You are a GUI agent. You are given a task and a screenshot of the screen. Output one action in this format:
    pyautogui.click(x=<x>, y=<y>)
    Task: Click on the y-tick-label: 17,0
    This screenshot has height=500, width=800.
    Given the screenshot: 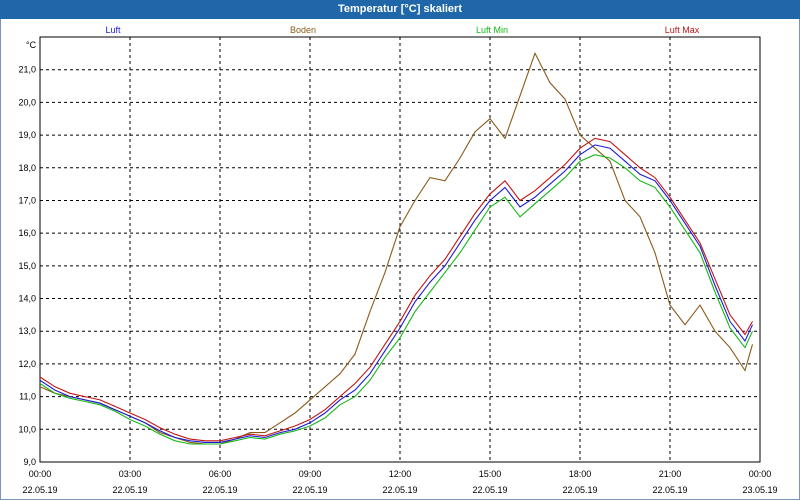 What is the action you would take?
    pyautogui.click(x=27, y=200)
    